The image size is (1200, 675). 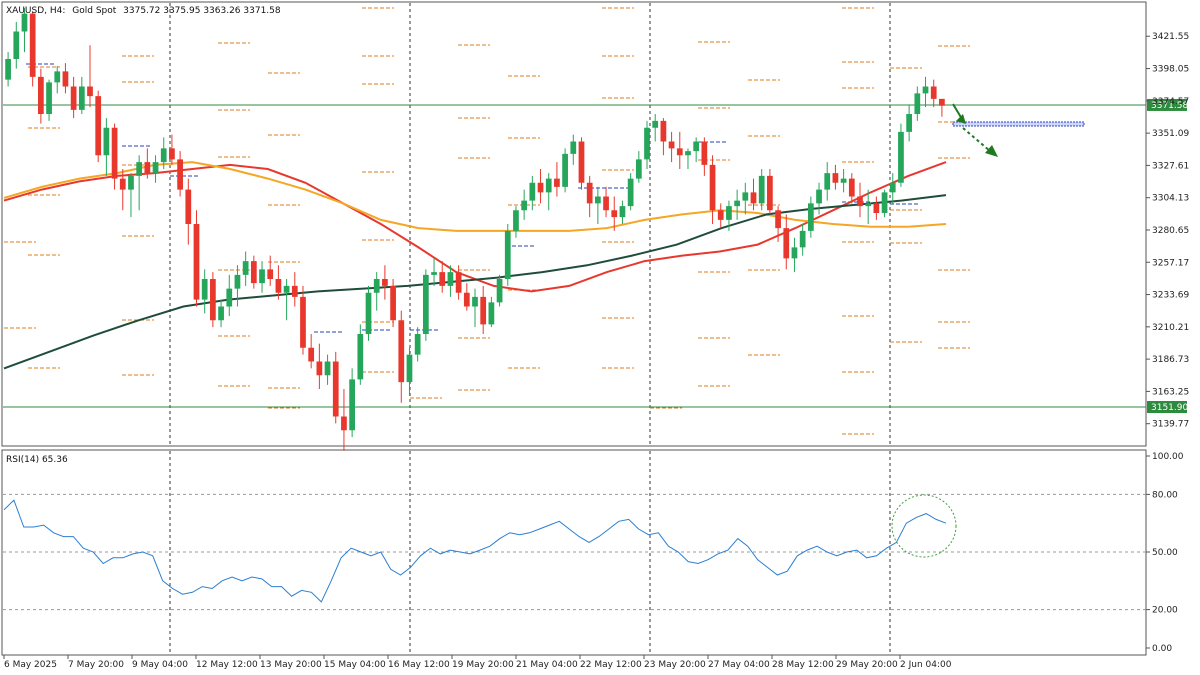 I want to click on time-tick-label: 21 May 04:00, so click(x=547, y=665).